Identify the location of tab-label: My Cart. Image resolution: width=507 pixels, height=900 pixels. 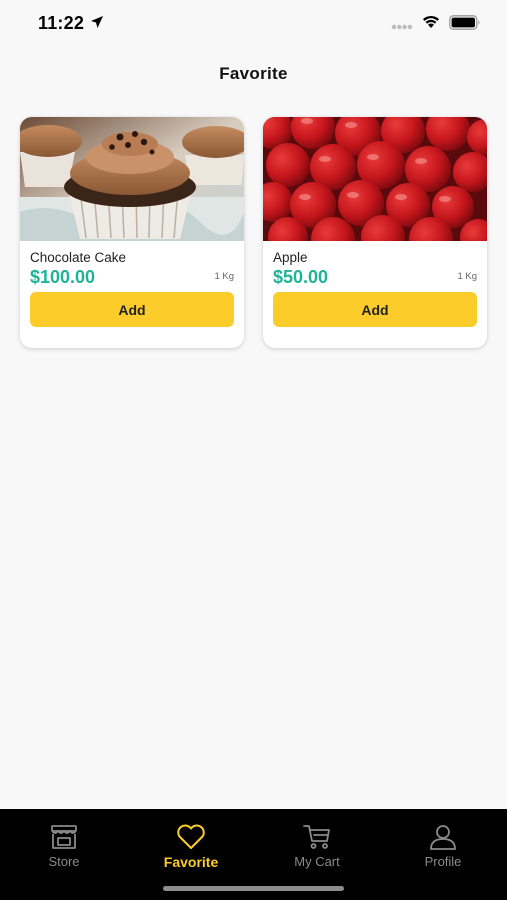
(317, 861).